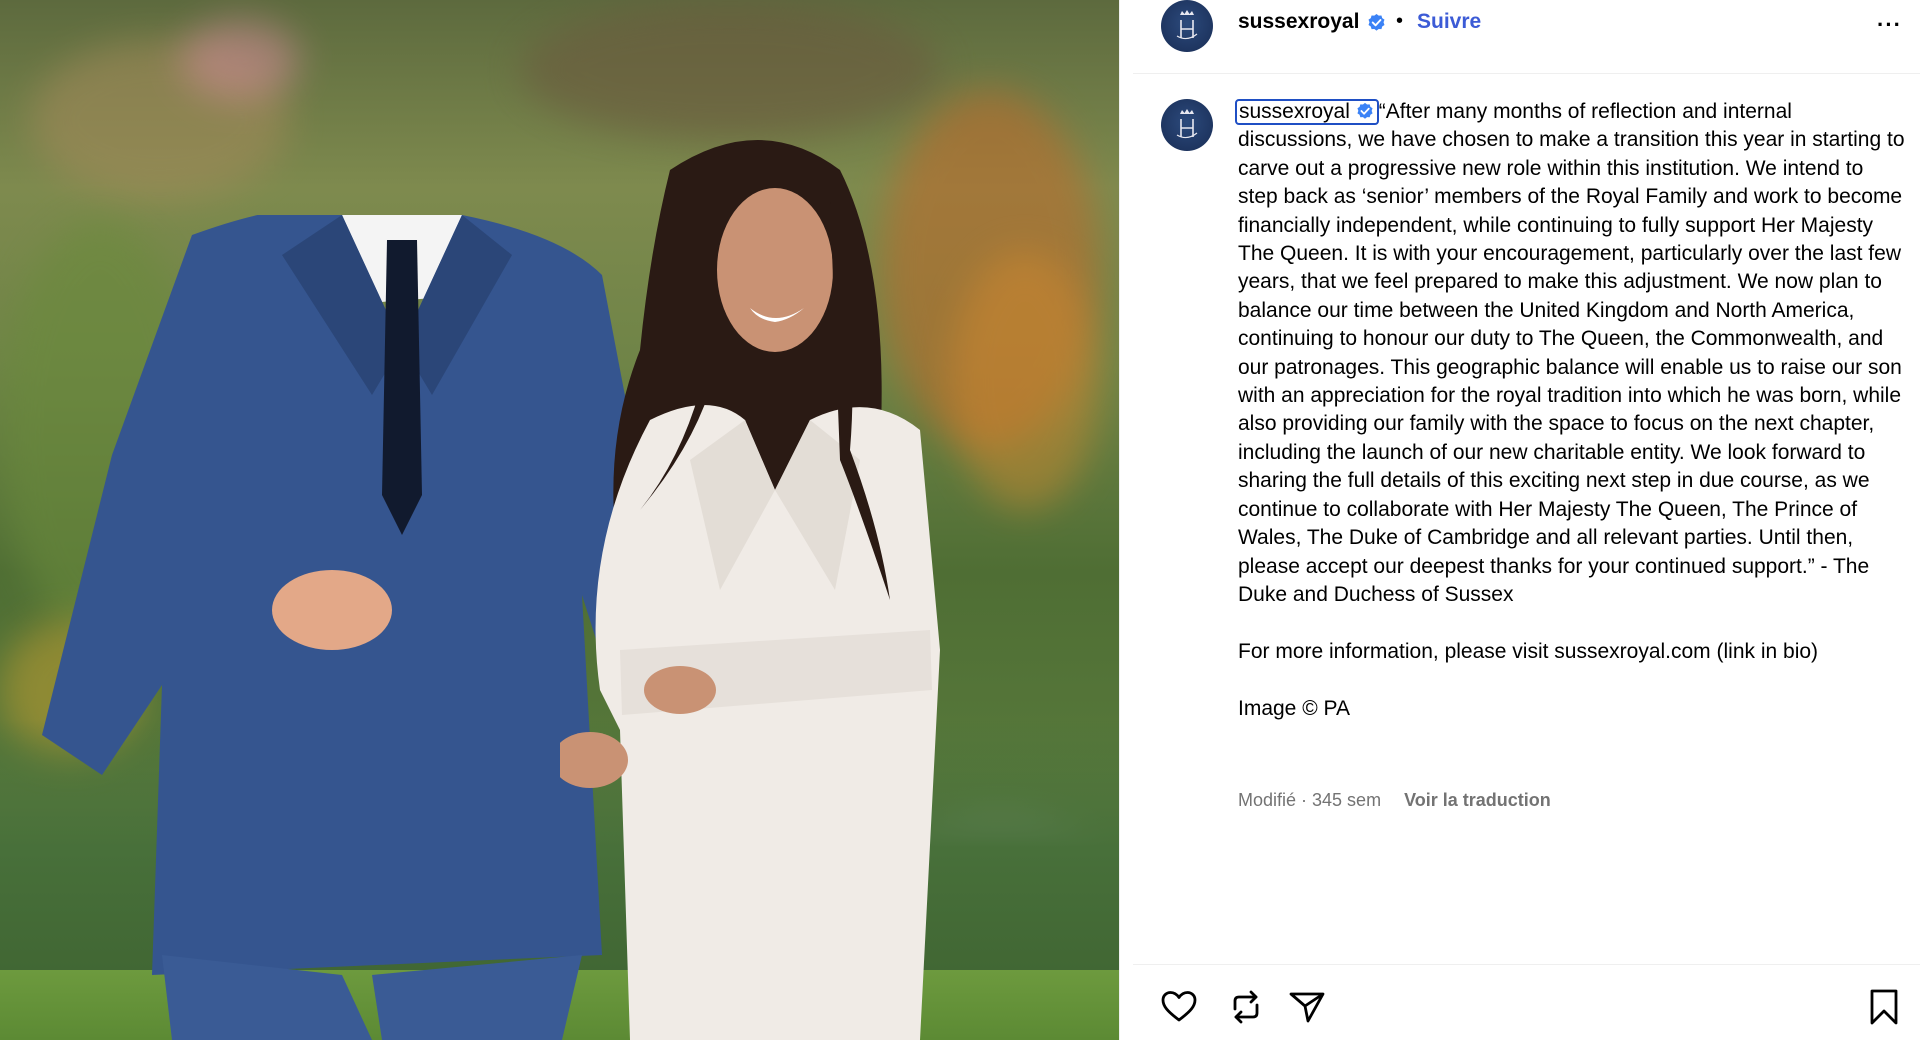  I want to click on like-button, so click(1179, 1007).